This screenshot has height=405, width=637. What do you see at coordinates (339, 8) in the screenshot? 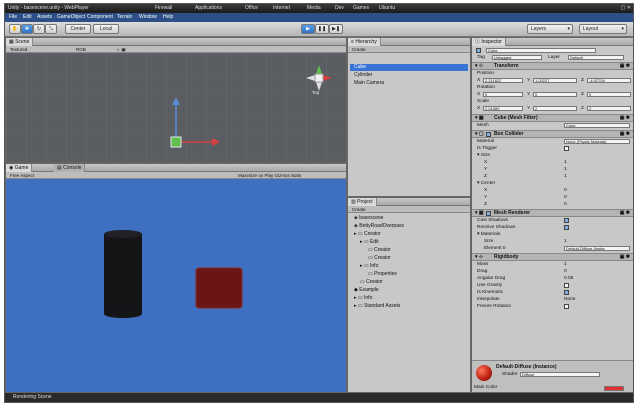
I see `taskbar-item-dev: Dev` at bounding box center [339, 8].